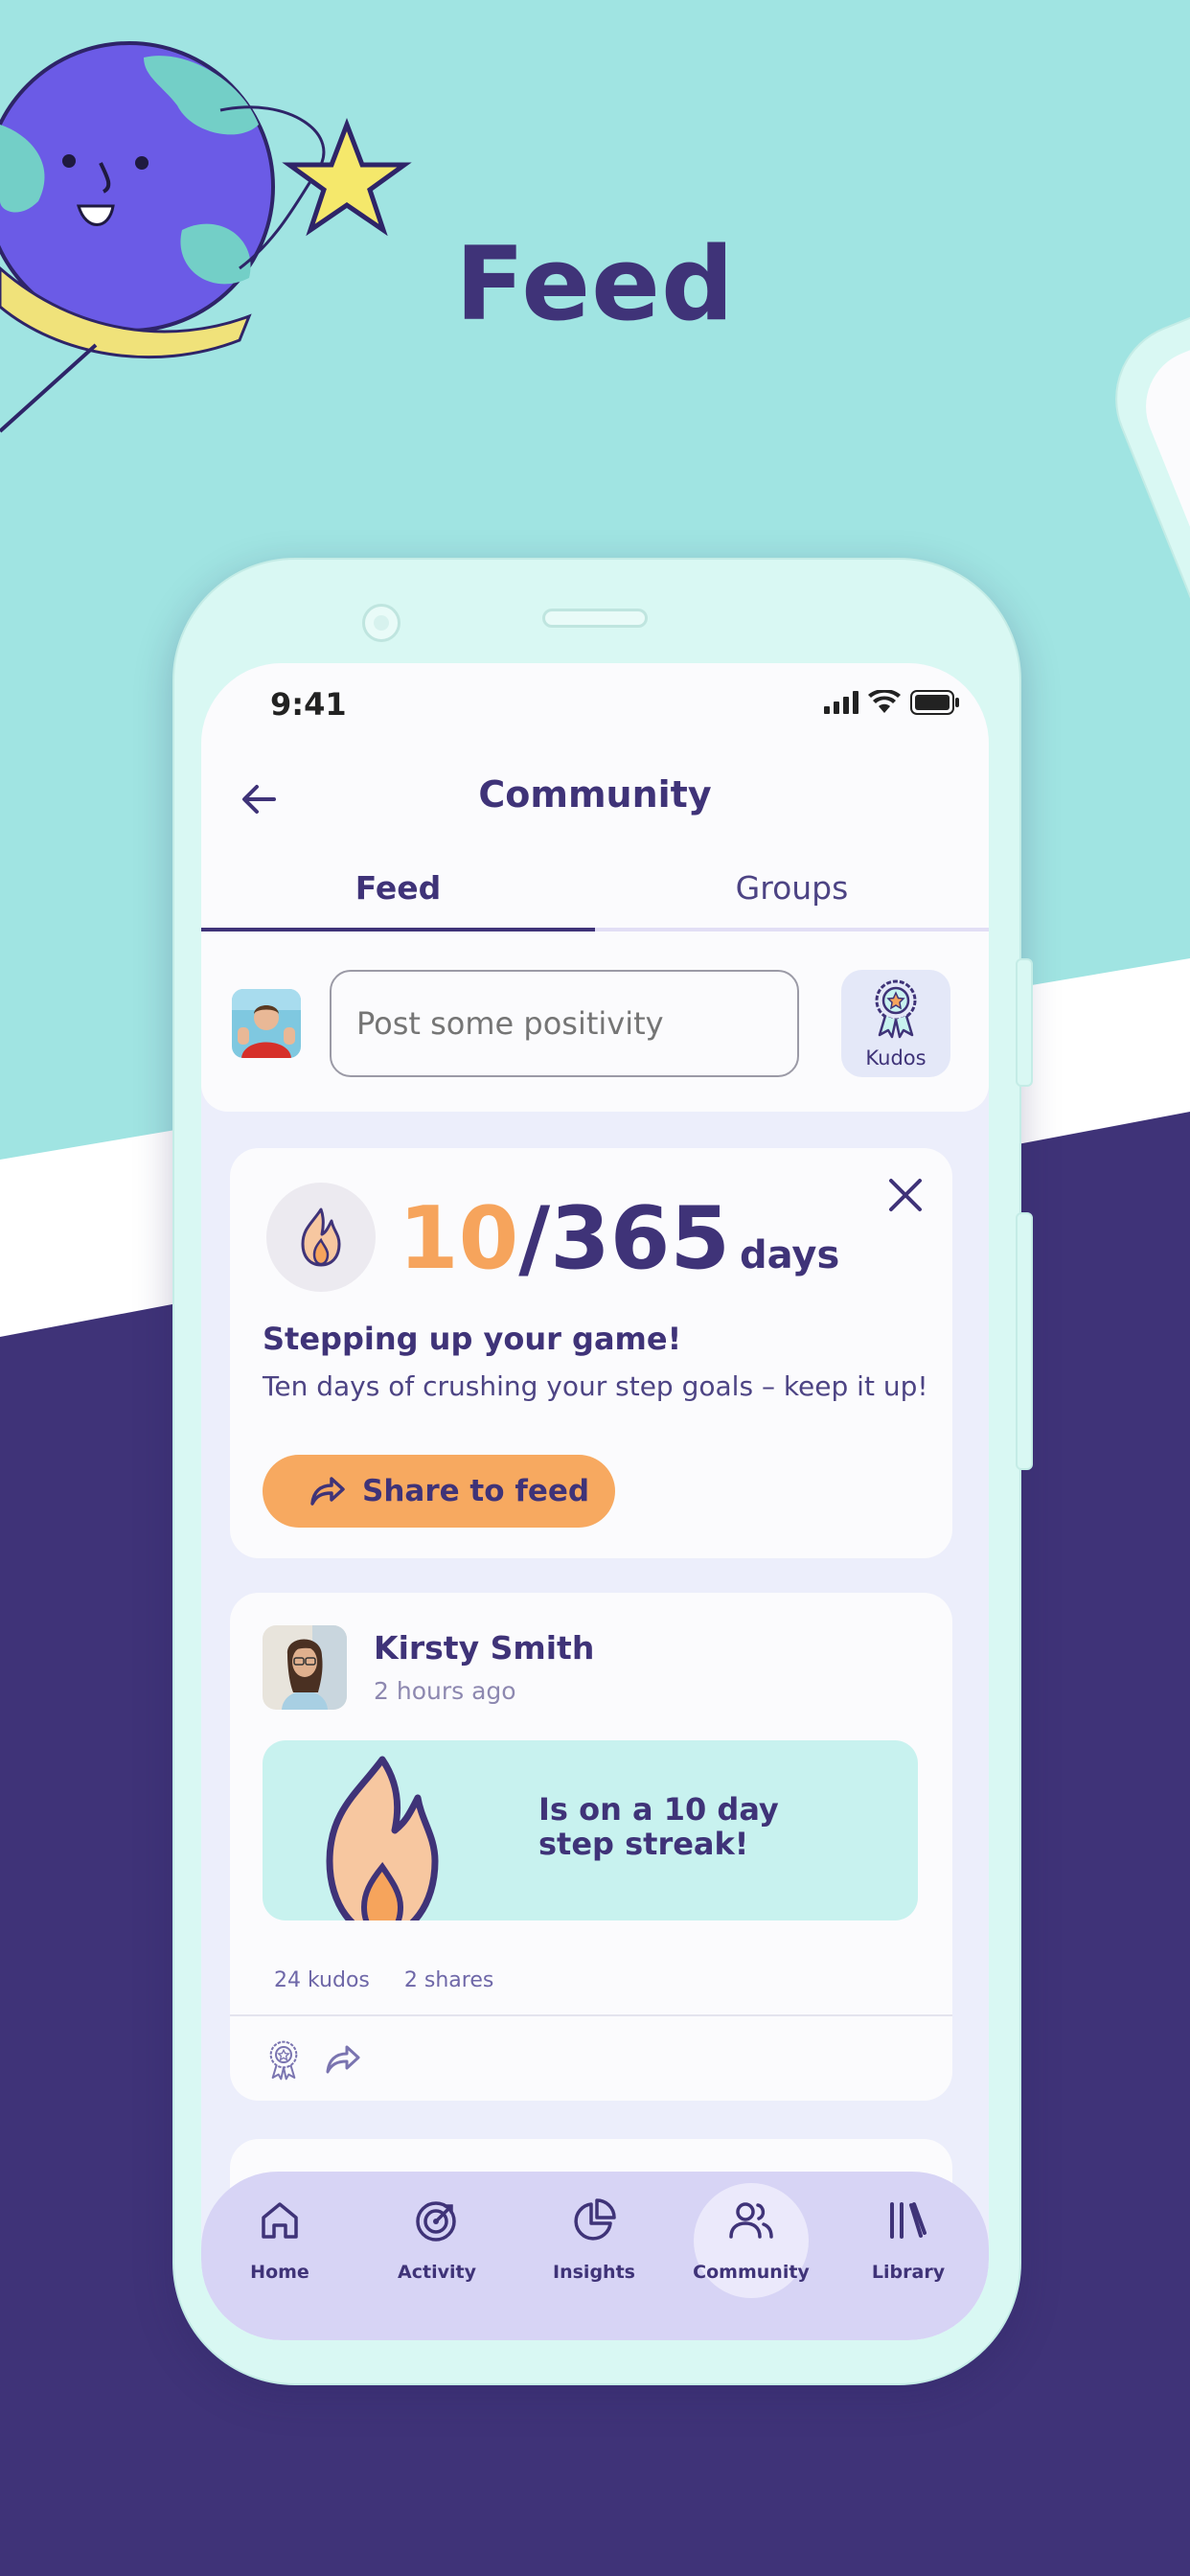 The width and height of the screenshot is (1190, 2576). Describe the element at coordinates (595, 284) in the screenshot. I see `page-headline: Feed` at that location.